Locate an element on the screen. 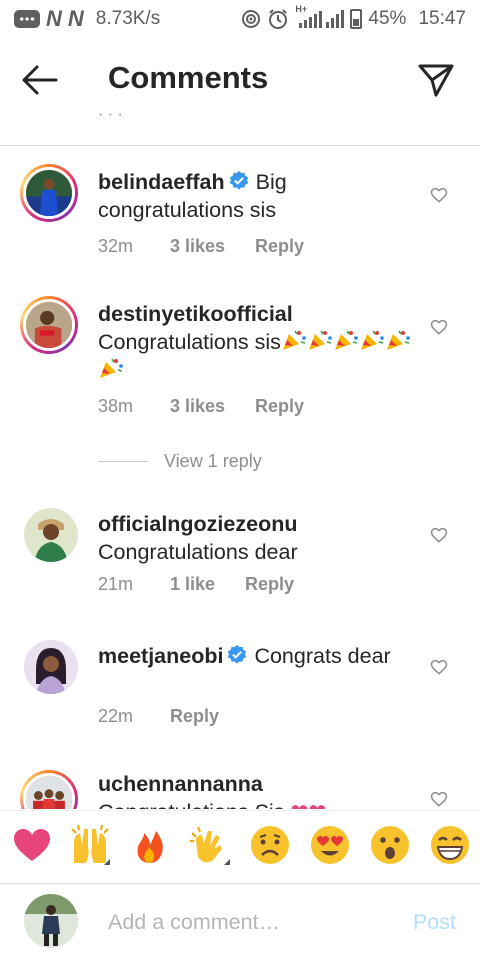 The image size is (480, 960). grinning-face-emoji-button is located at coordinates (450, 845).